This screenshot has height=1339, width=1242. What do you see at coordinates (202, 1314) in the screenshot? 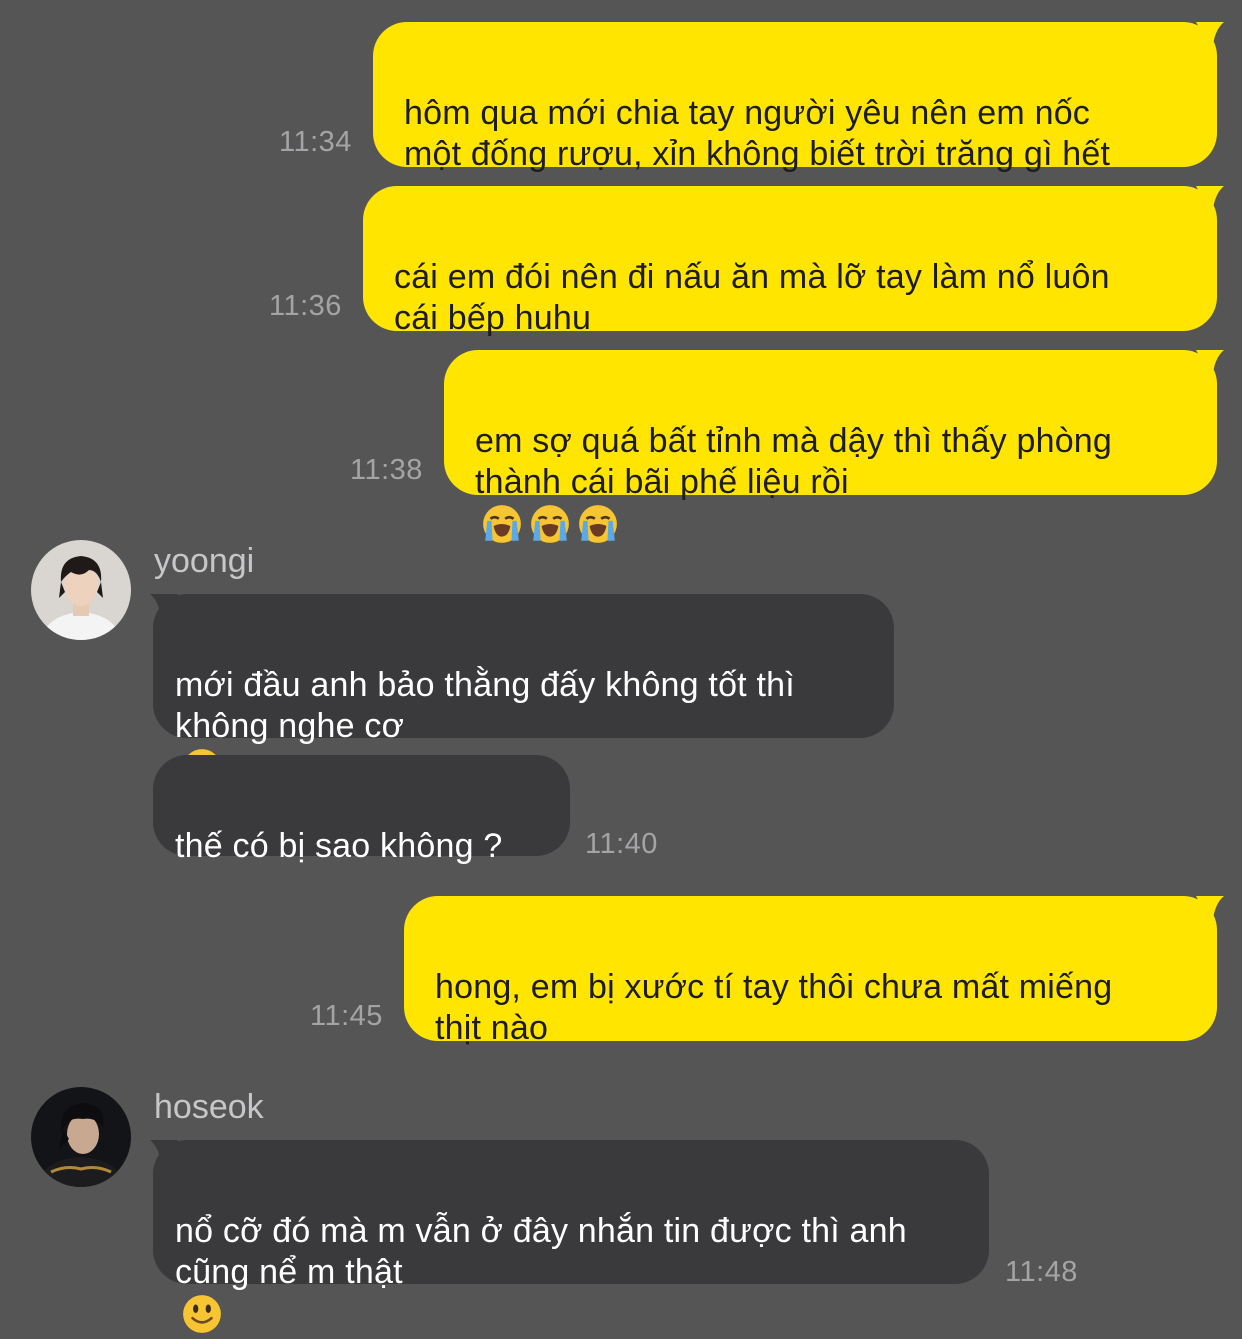
I see `slightly-smiling-face-icon` at bounding box center [202, 1314].